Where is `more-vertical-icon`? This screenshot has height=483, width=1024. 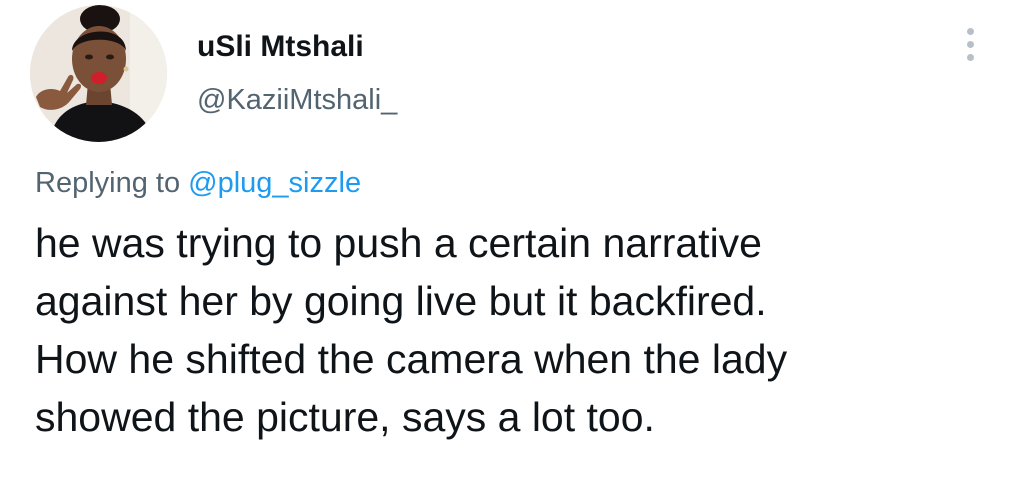
more-vertical-icon is located at coordinates (971, 45).